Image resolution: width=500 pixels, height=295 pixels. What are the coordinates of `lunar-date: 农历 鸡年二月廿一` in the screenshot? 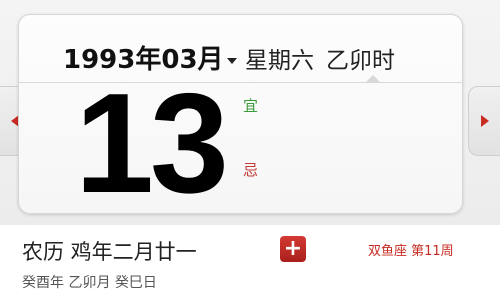 It's located at (109, 252).